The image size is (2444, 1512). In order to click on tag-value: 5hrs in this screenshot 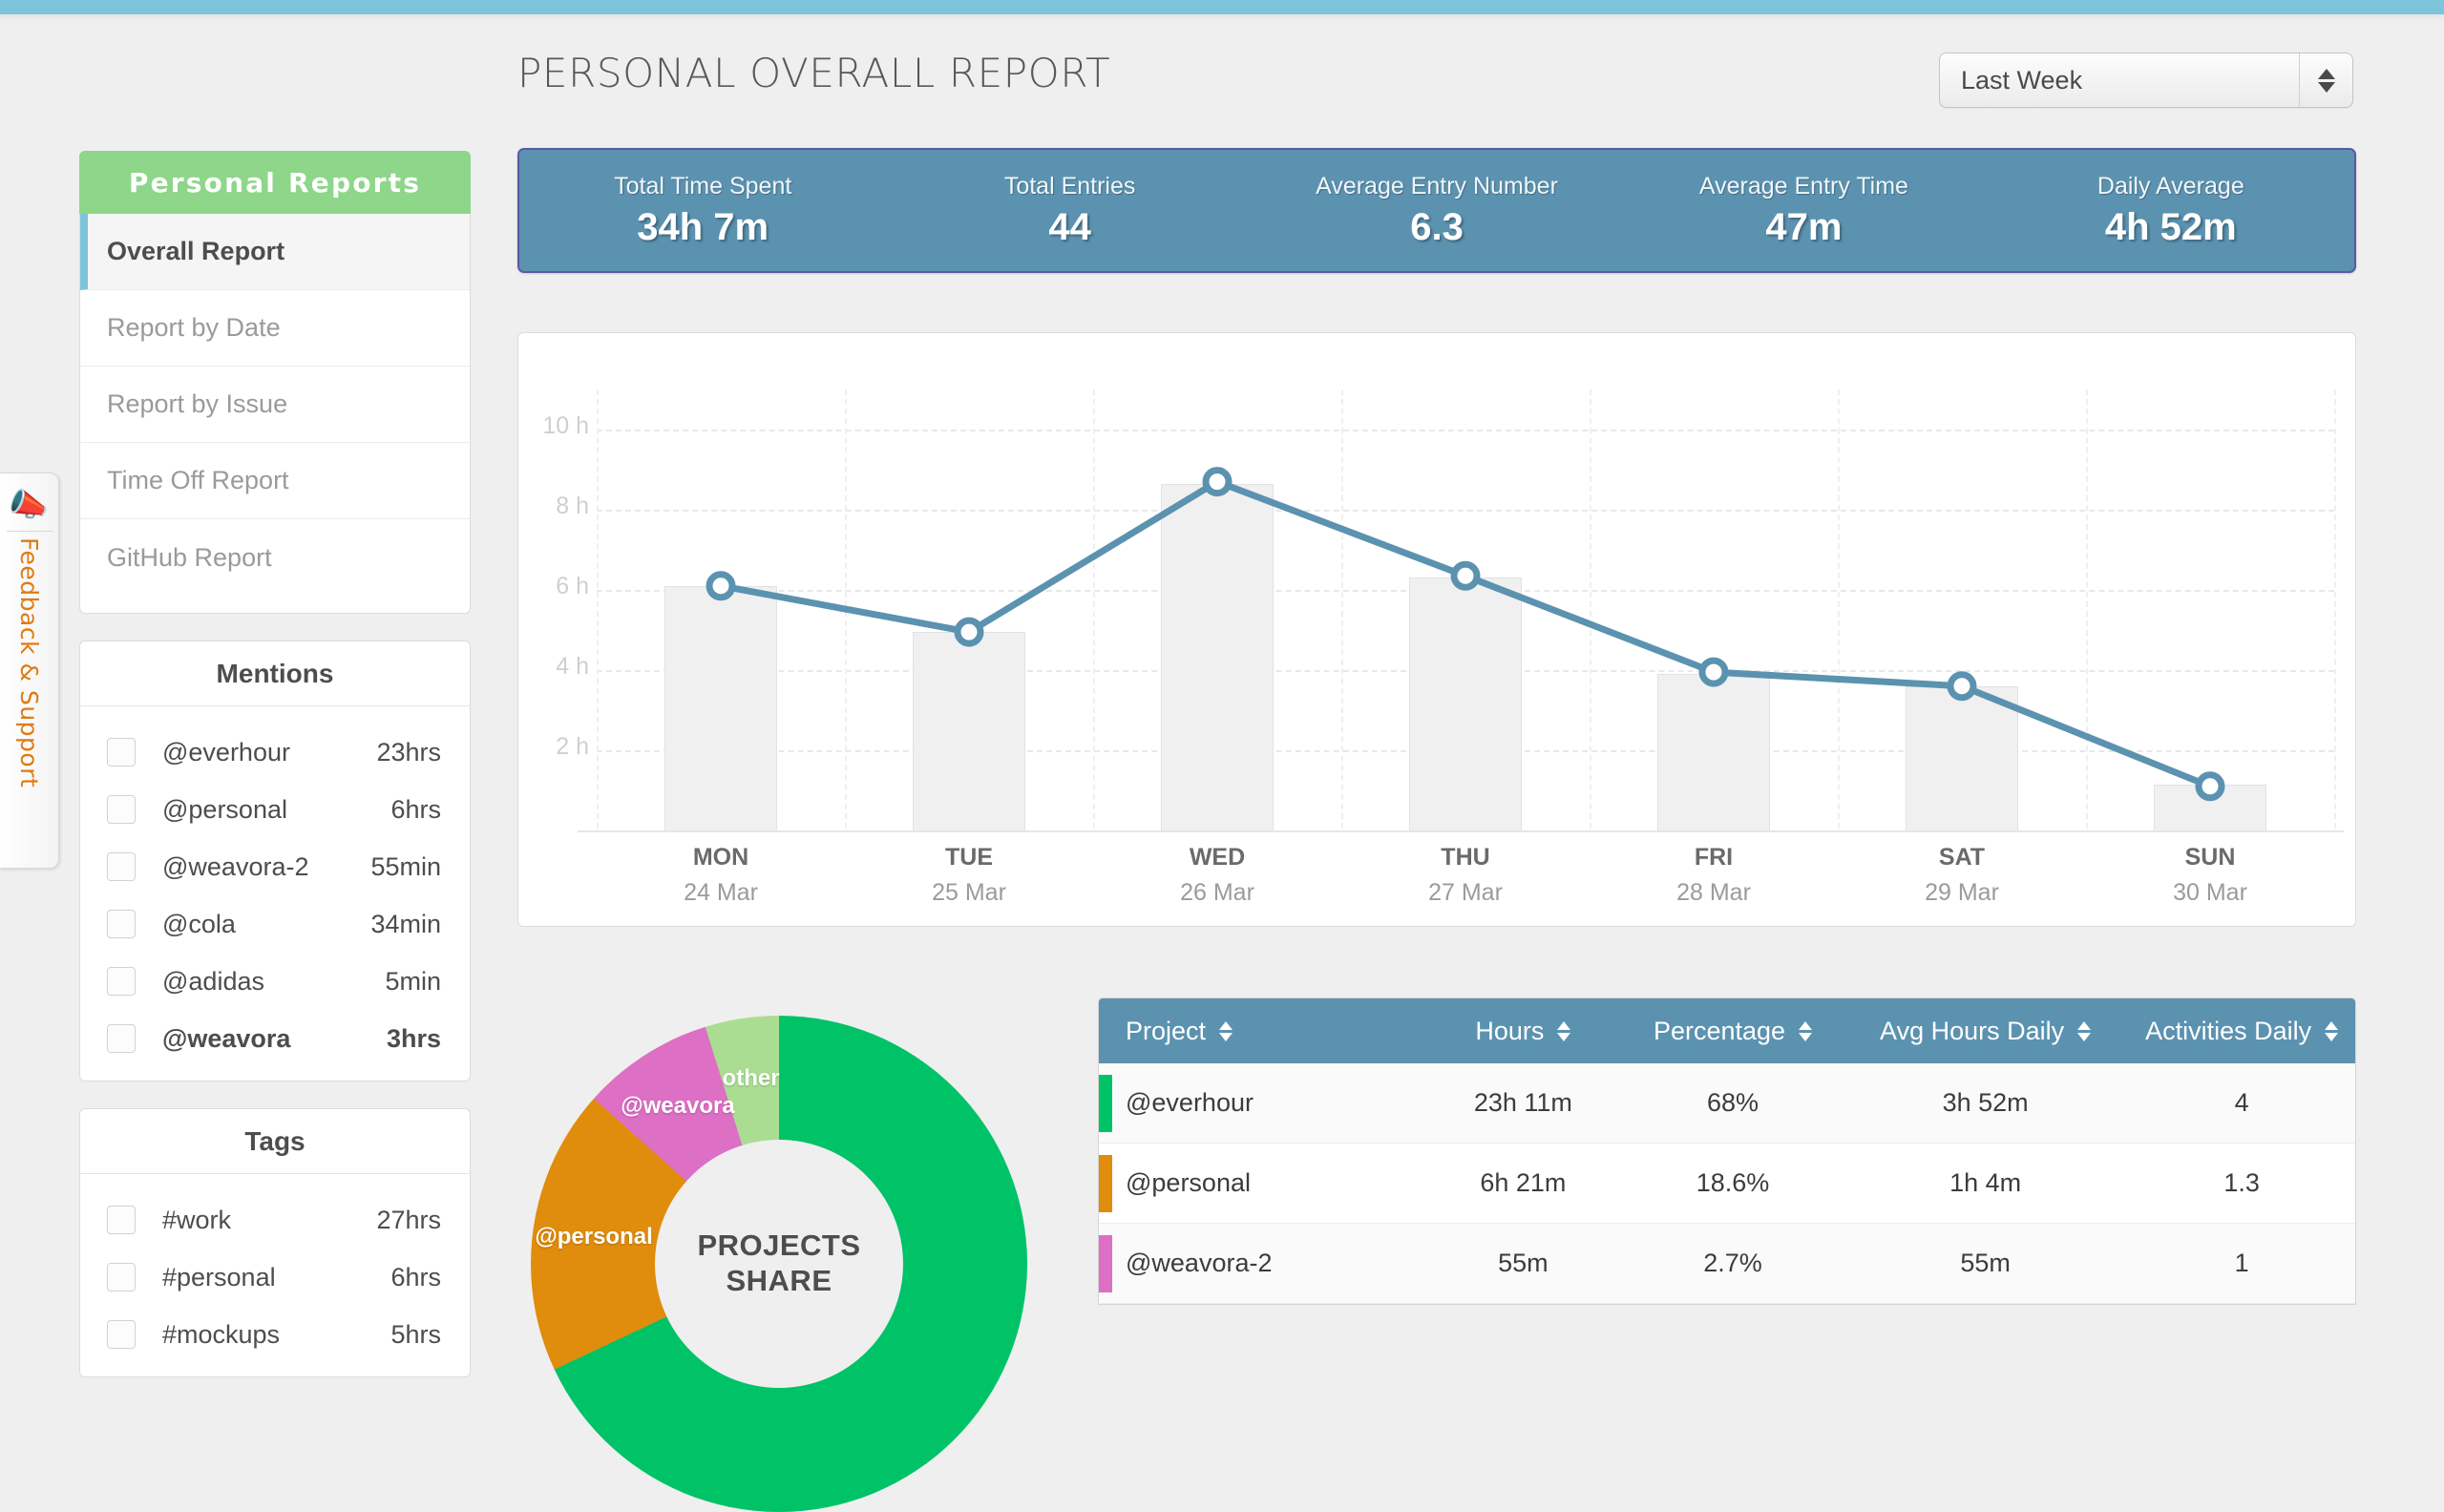, I will do `click(415, 1334)`.